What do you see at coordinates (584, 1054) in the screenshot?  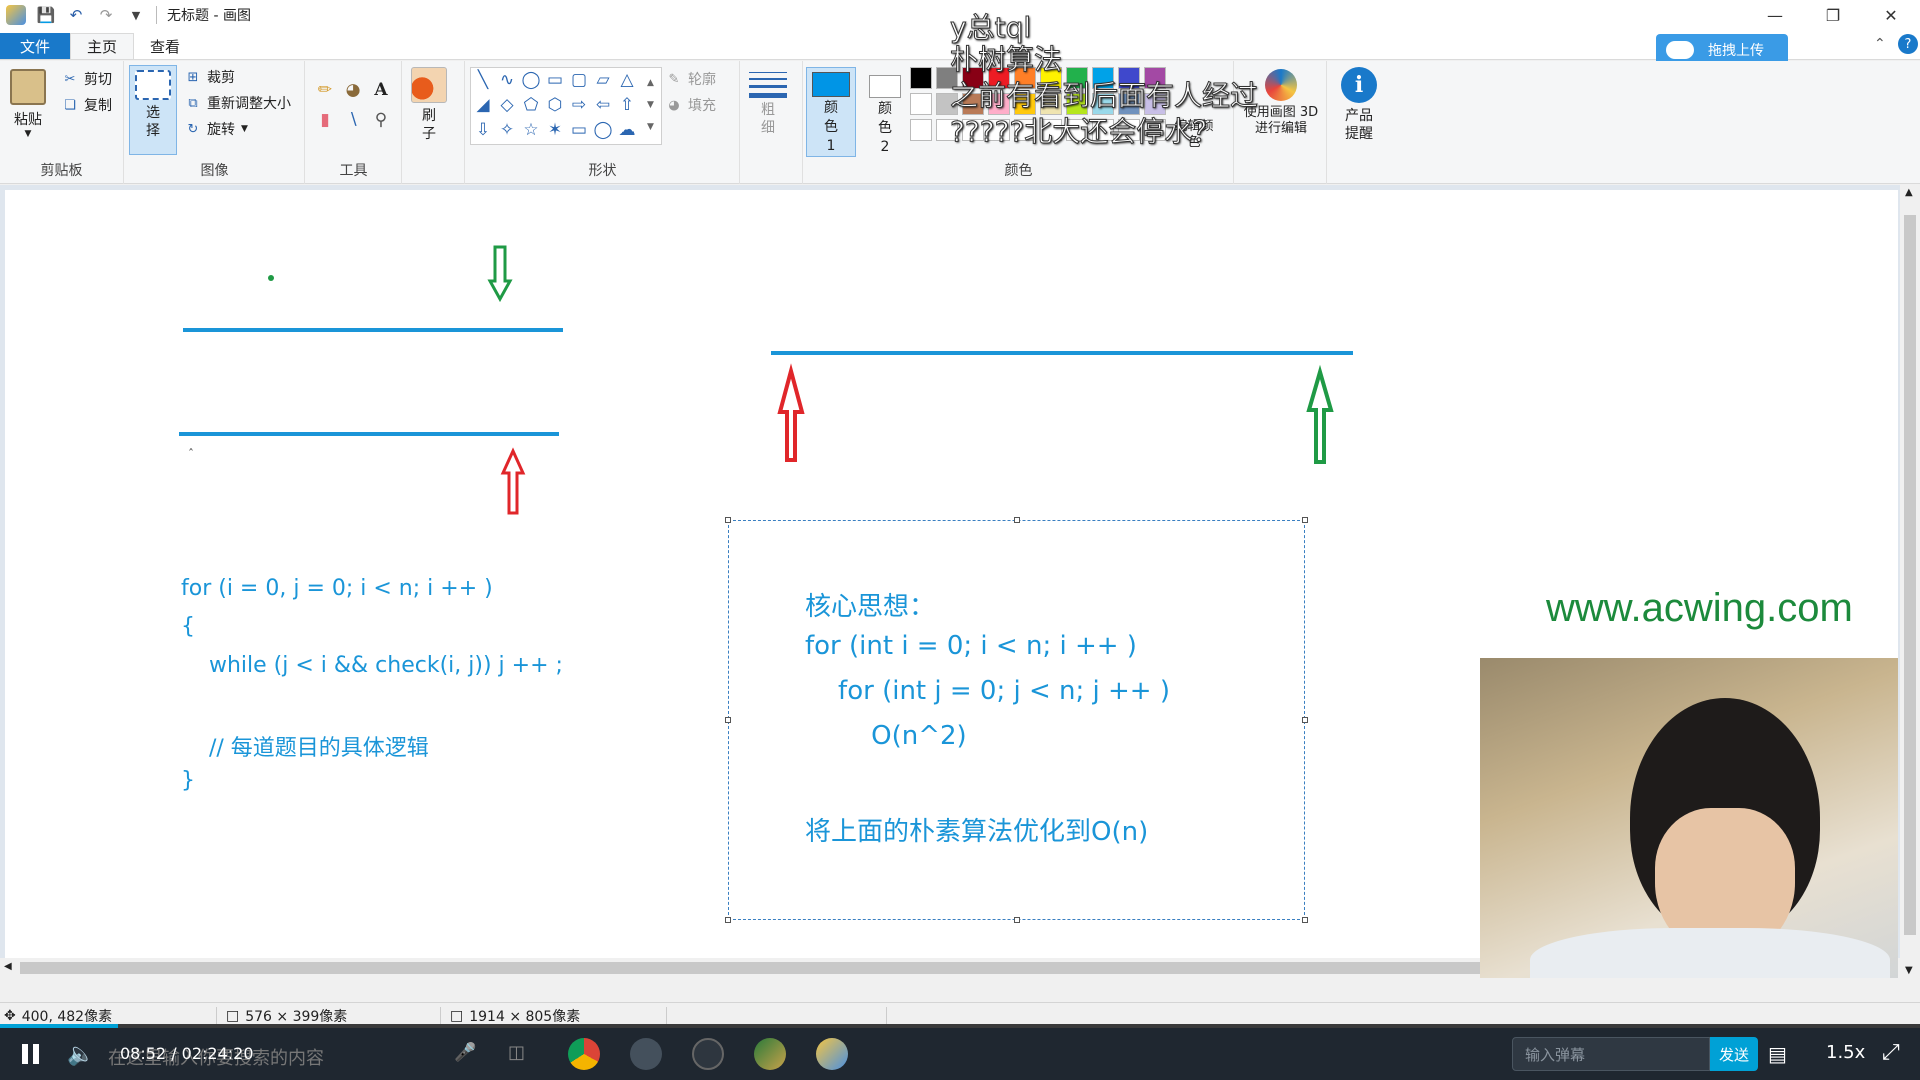 I see `chrome-icon` at bounding box center [584, 1054].